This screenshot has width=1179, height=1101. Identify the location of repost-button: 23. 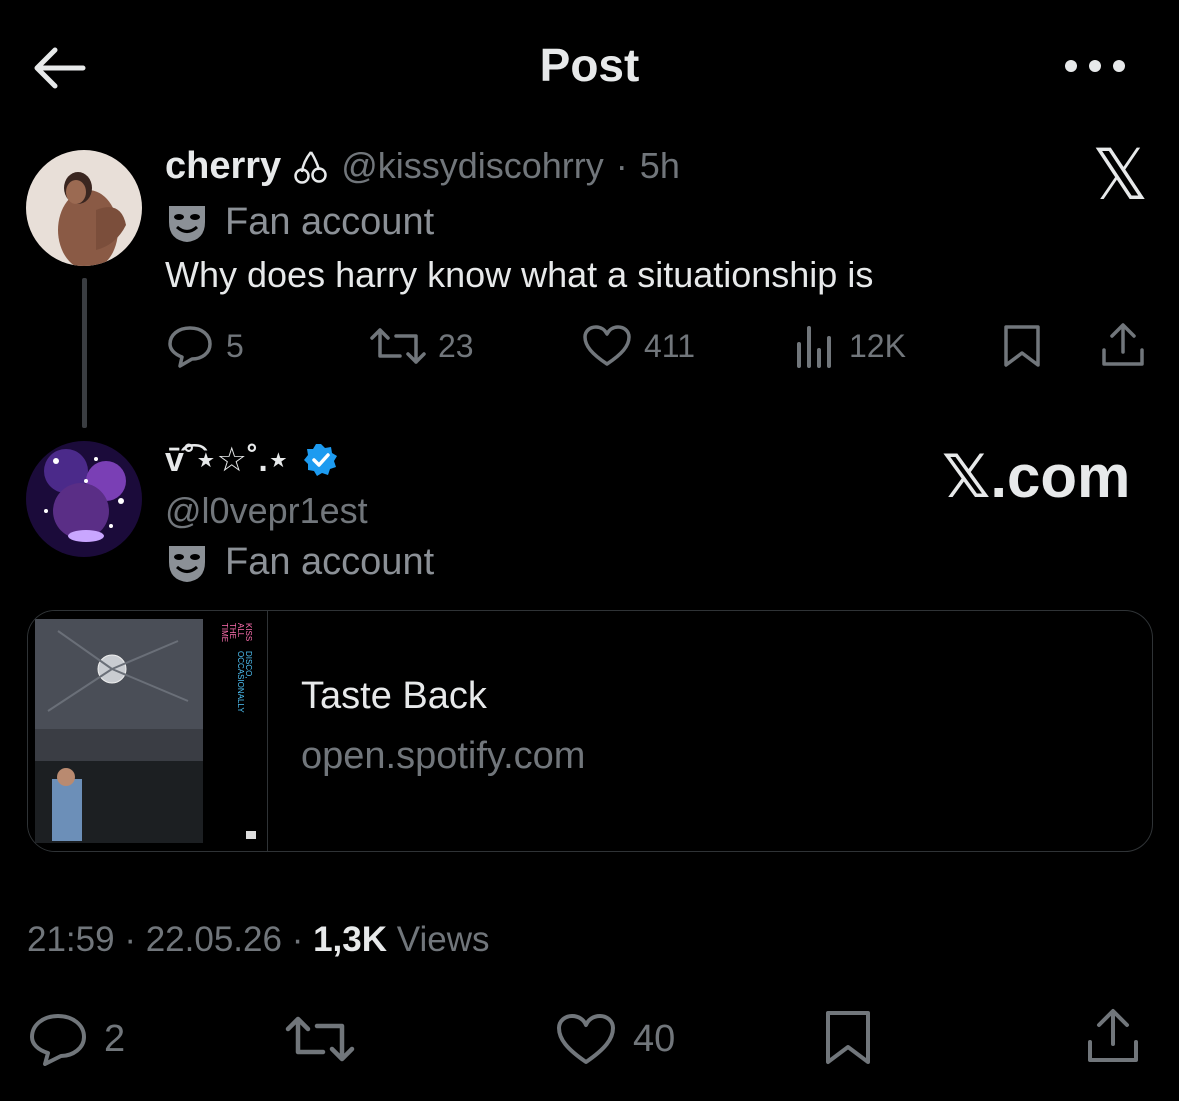
(422, 346).